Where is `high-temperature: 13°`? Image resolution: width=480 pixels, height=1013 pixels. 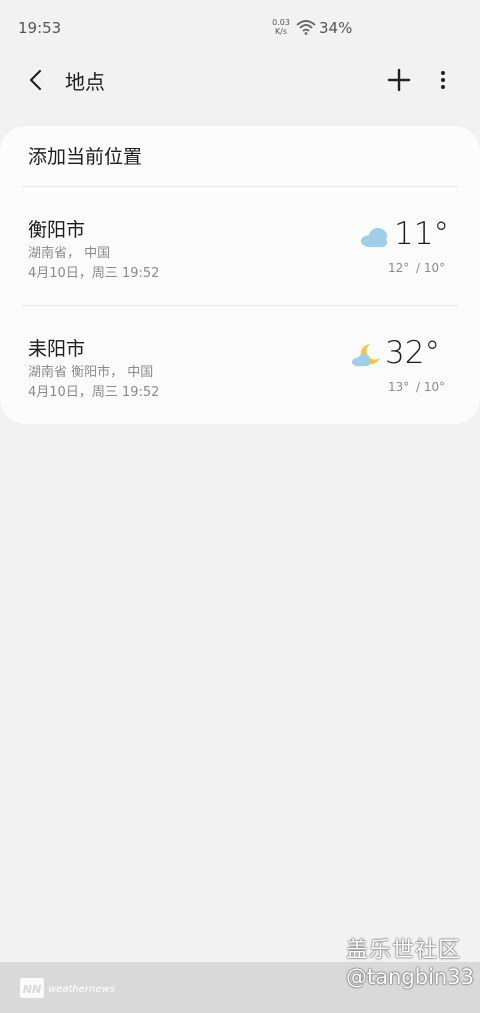 high-temperature: 13° is located at coordinates (399, 387).